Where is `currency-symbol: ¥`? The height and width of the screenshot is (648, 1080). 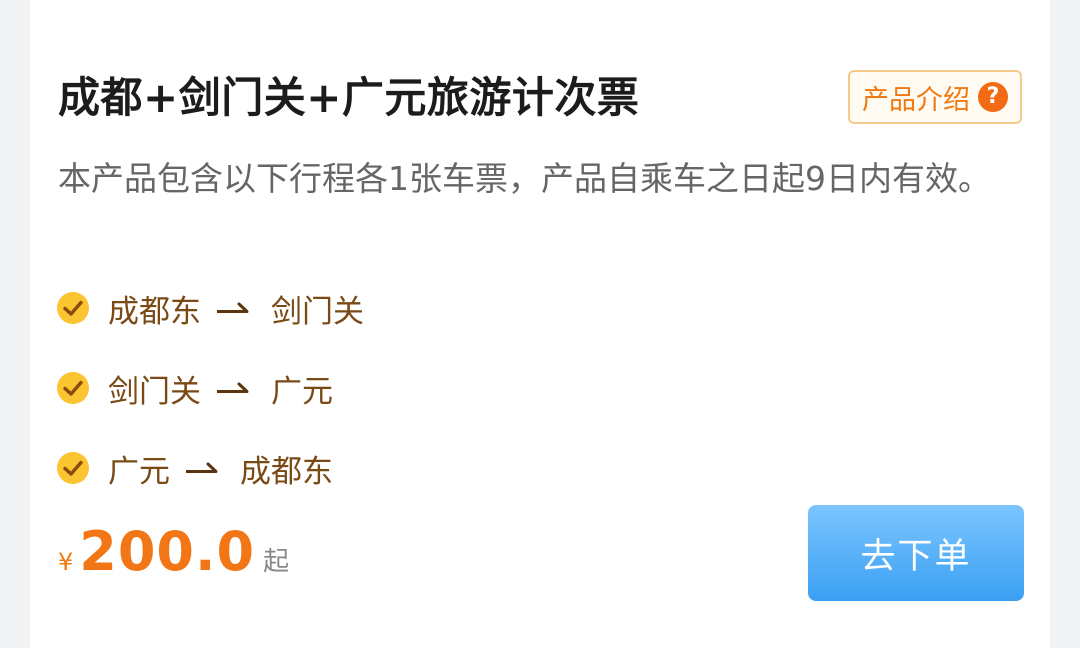
currency-symbol: ¥ is located at coordinates (66, 562).